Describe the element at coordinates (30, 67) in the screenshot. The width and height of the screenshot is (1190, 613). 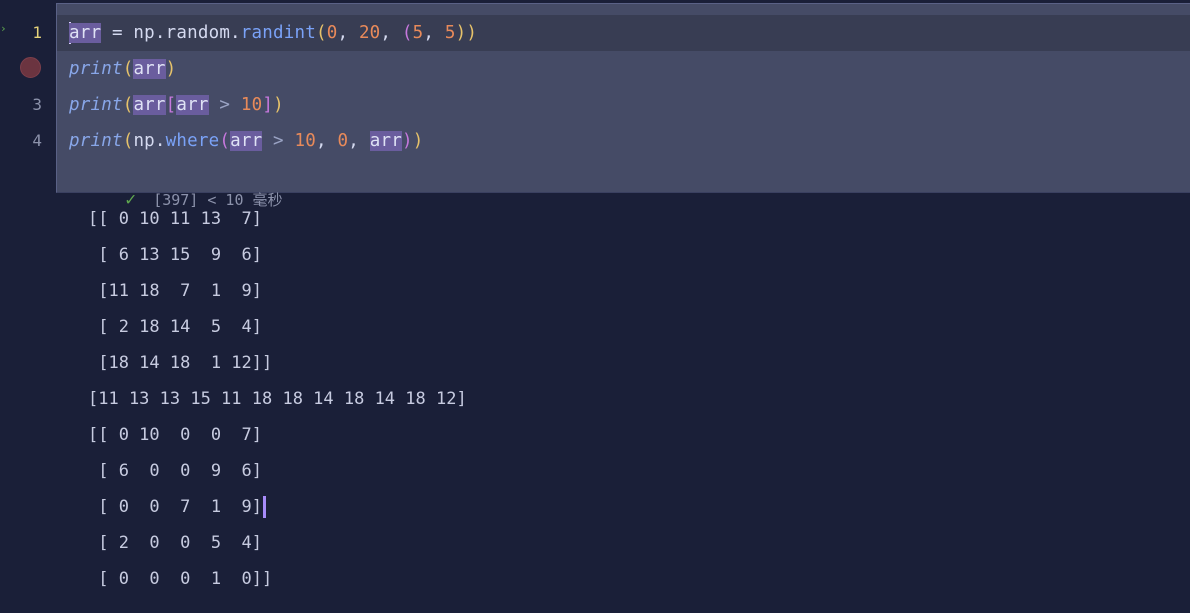
I see `breakpoint-icon` at that location.